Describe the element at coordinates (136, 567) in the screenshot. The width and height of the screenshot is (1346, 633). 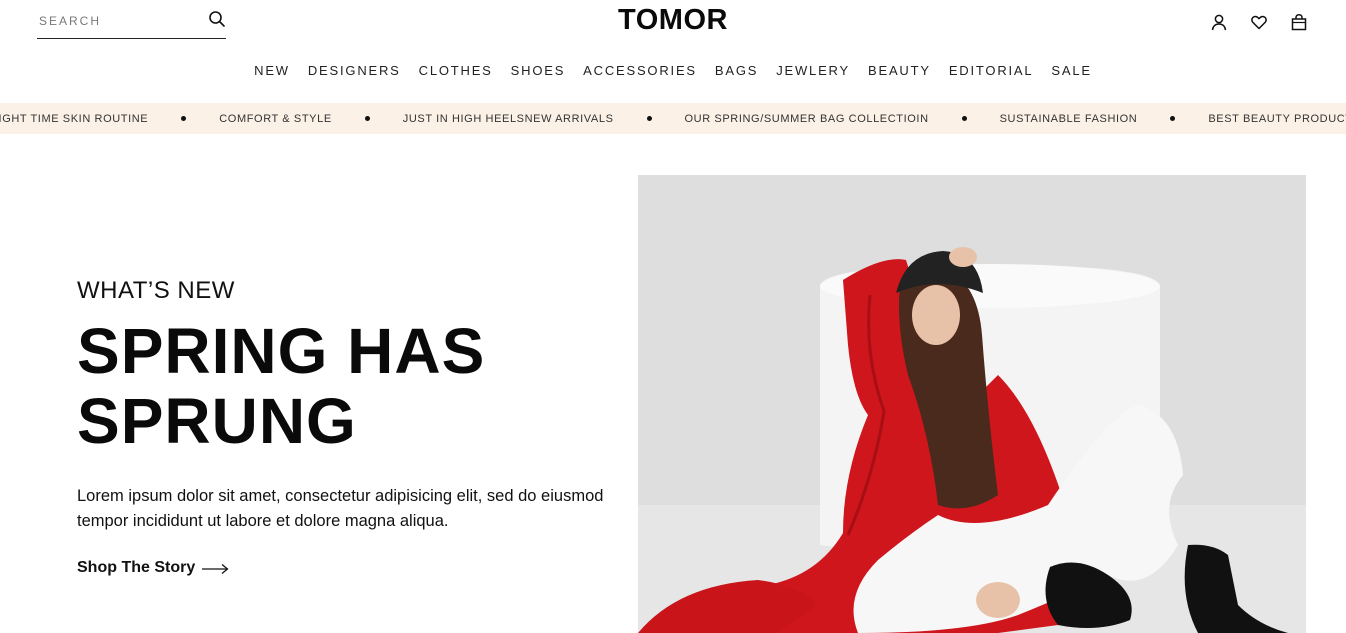
I see `cta-label: Shop The Story` at that location.